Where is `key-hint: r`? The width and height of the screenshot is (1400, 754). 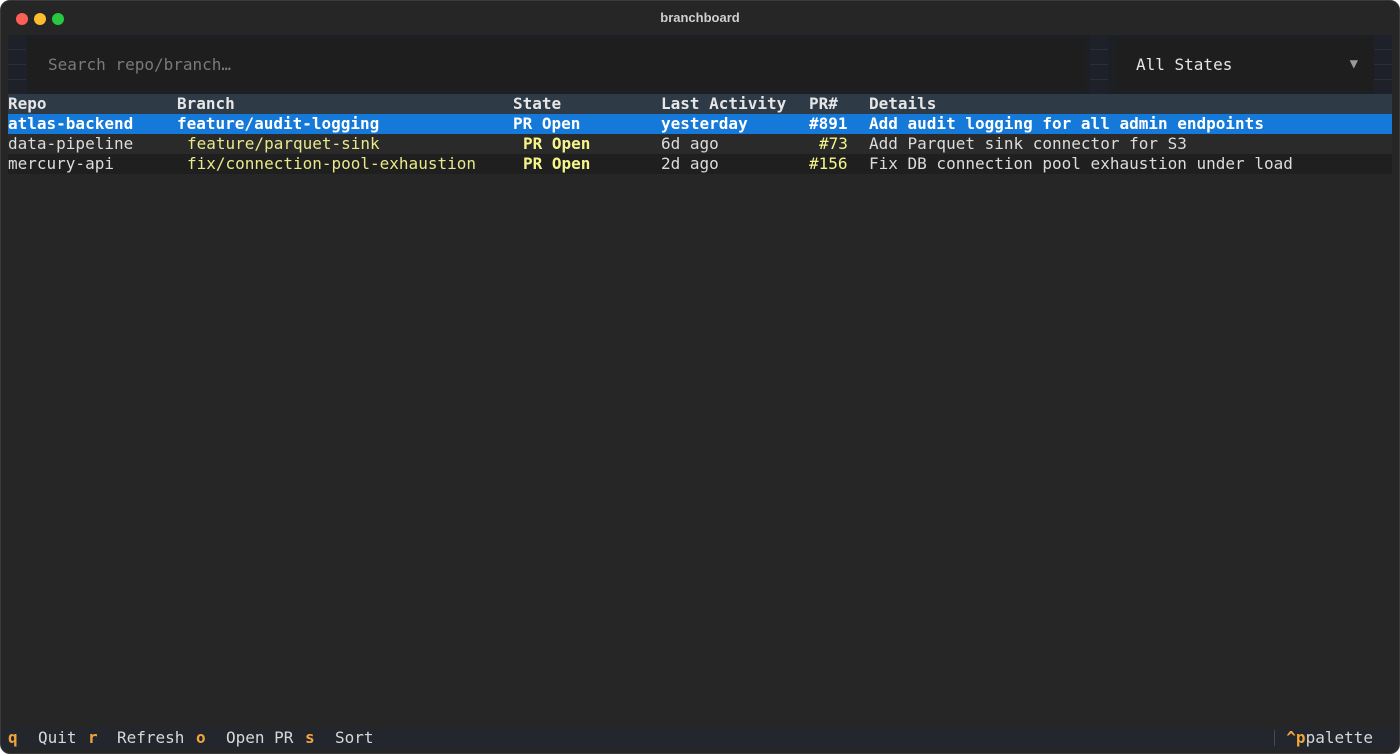
key-hint: r is located at coordinates (93, 737).